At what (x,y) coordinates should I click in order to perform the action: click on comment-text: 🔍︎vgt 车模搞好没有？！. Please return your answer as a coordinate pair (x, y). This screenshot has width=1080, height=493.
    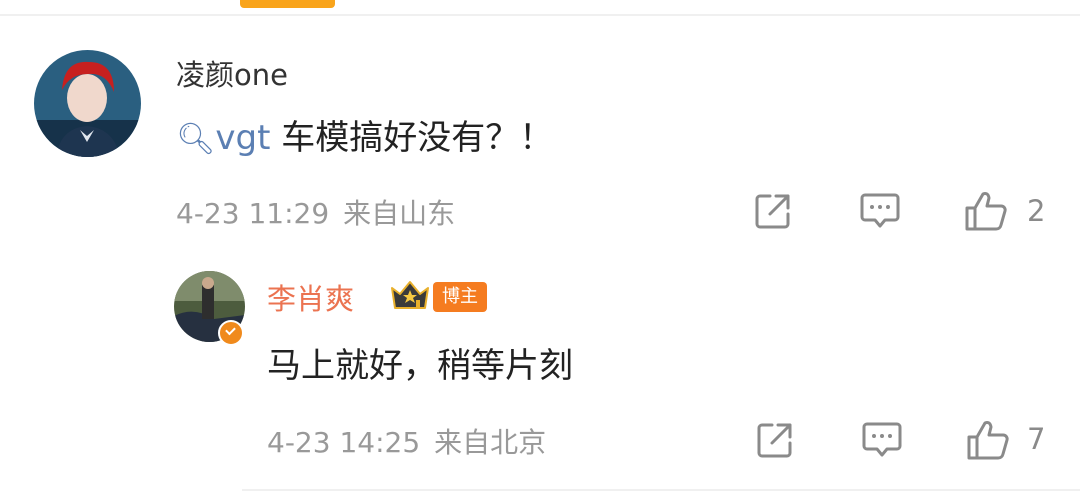
    Looking at the image, I should click on (364, 134).